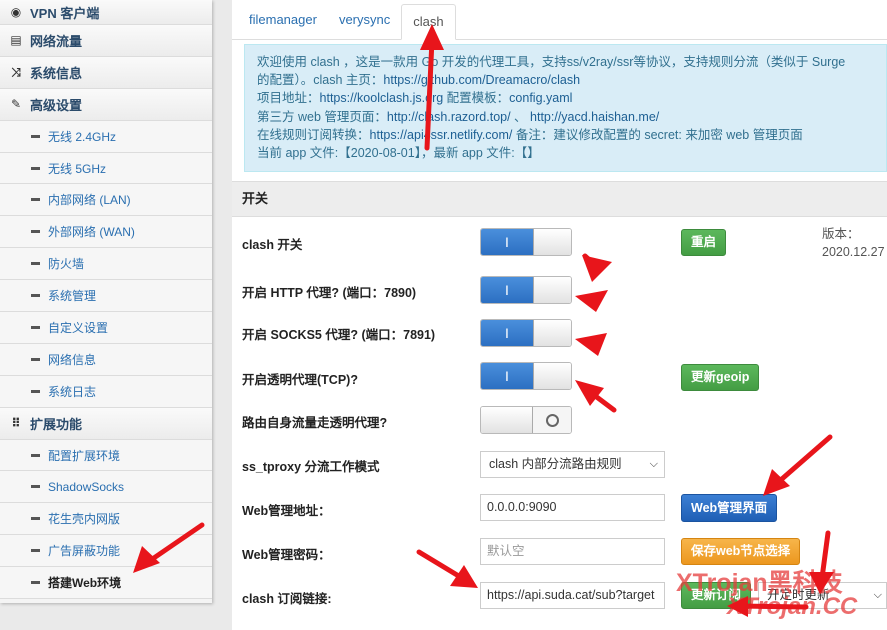 Image resolution: width=887 pixels, height=630 pixels. Describe the element at coordinates (106, 391) in the screenshot. I see `sidebar-item-syslog: 系统日志` at that location.